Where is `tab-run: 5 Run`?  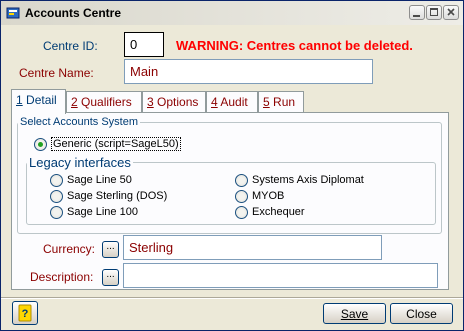 tab-run: 5 Run is located at coordinates (281, 101).